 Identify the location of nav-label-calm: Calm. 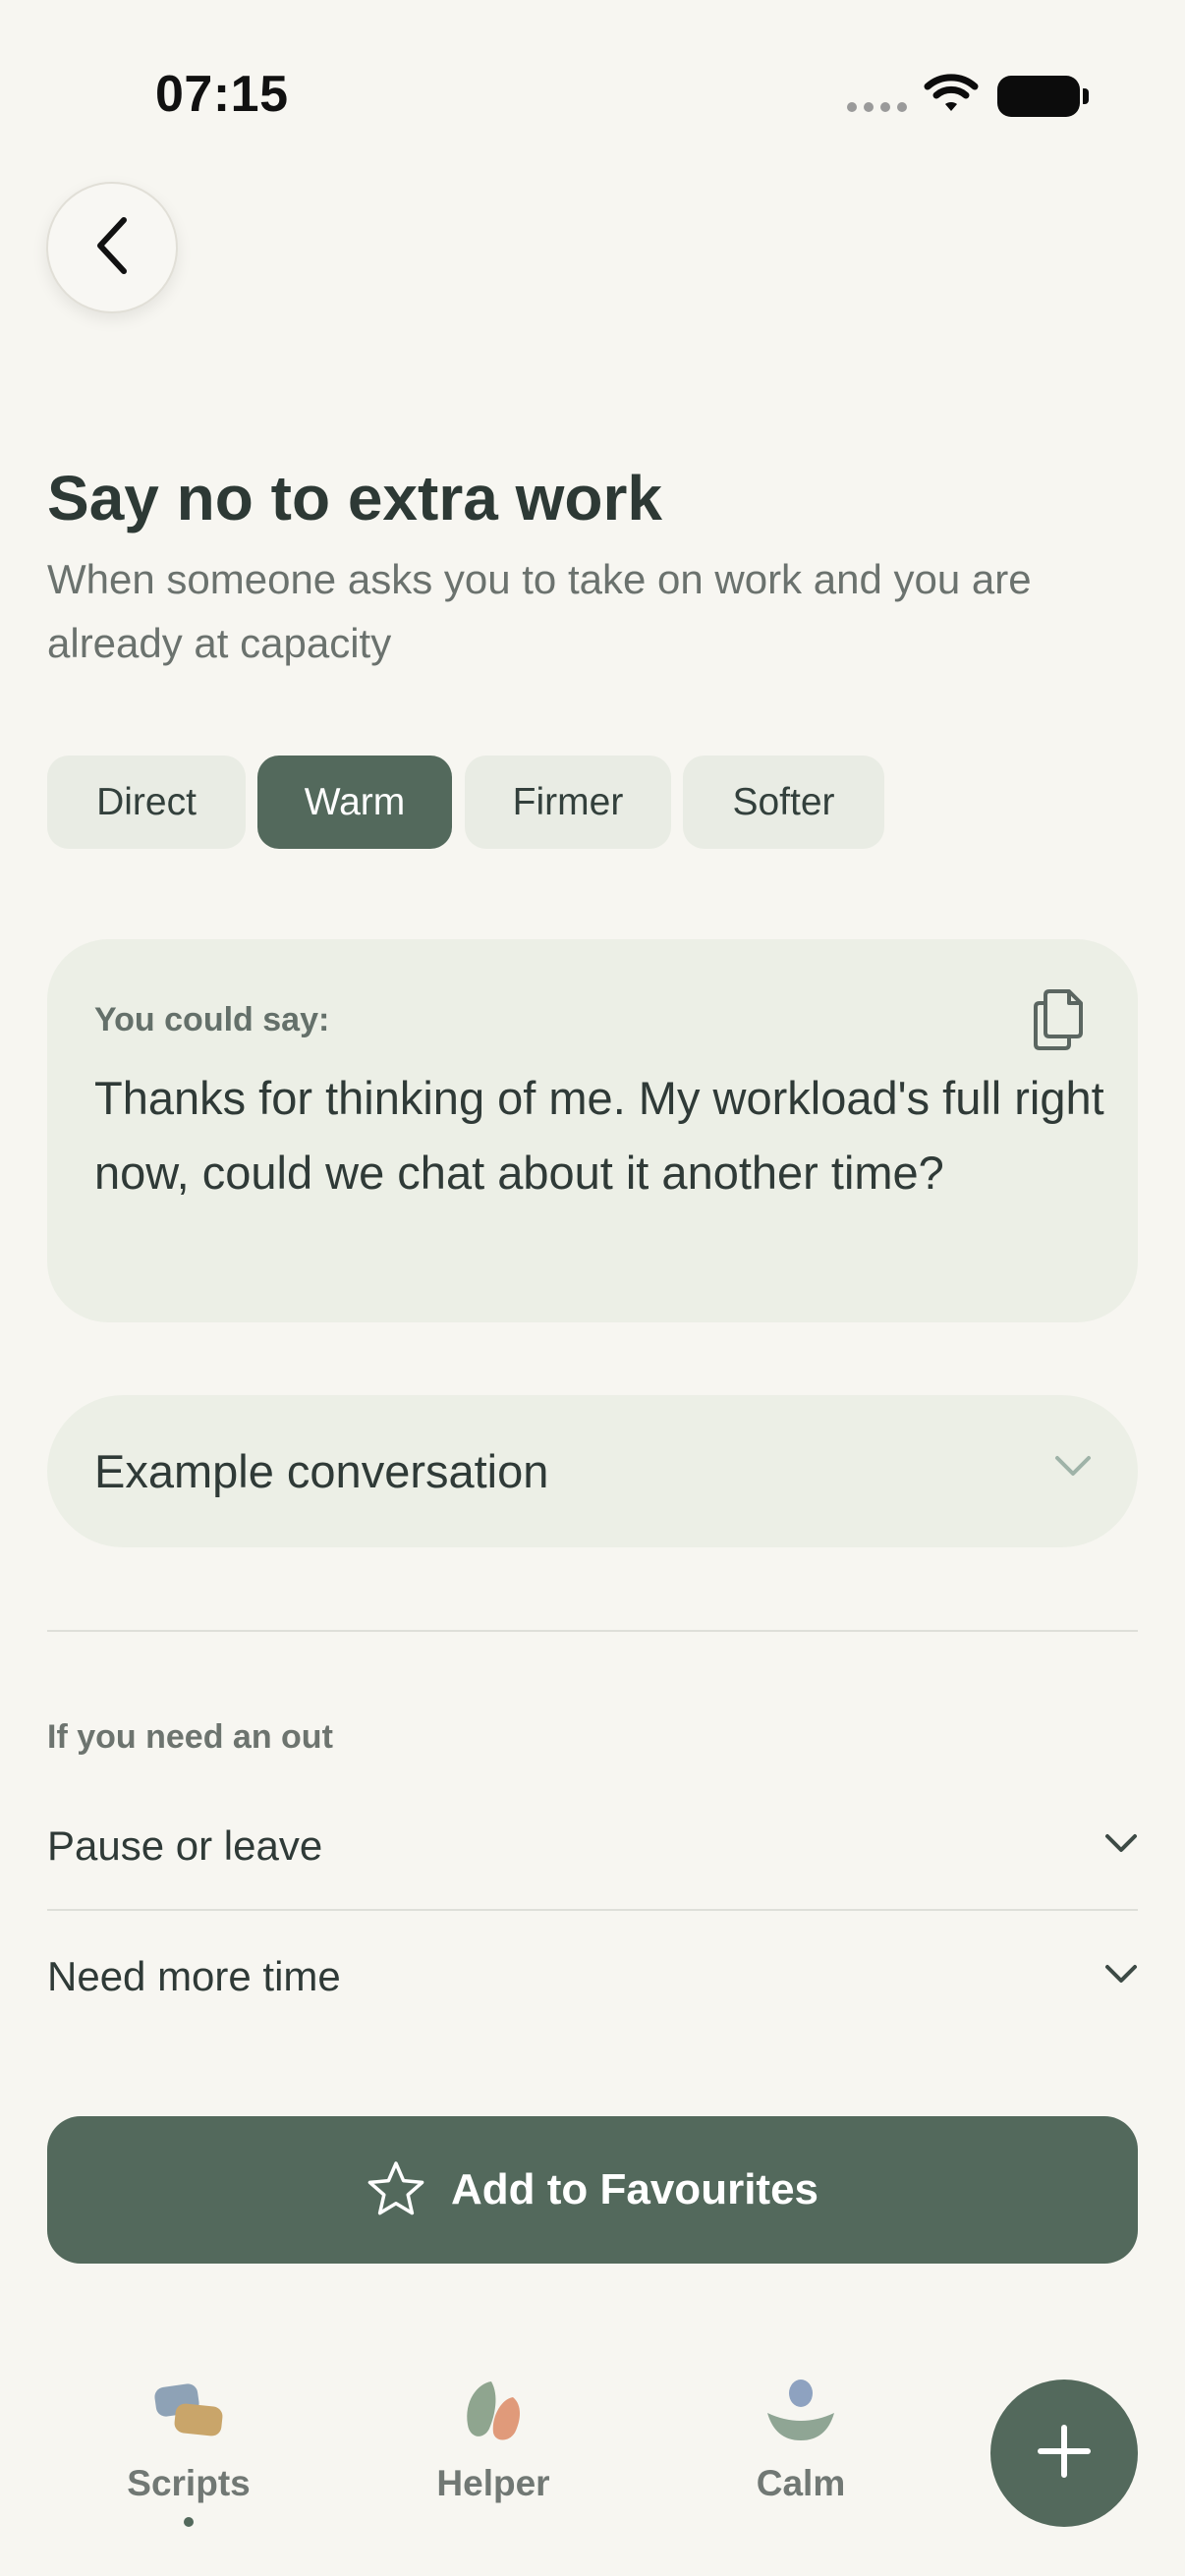
(801, 2483).